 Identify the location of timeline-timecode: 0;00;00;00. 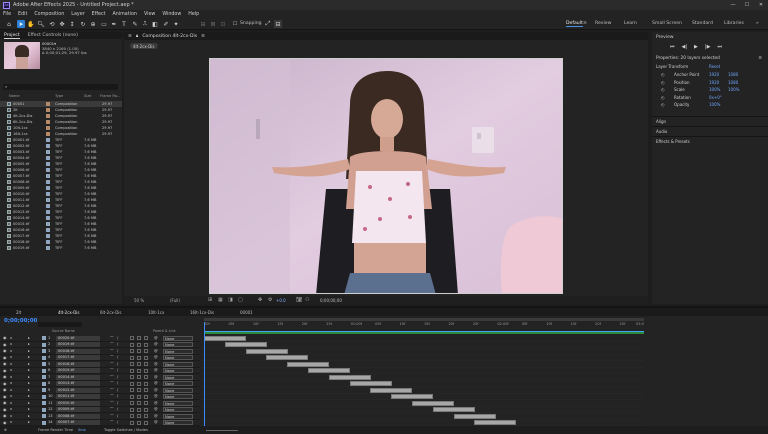
(20, 321).